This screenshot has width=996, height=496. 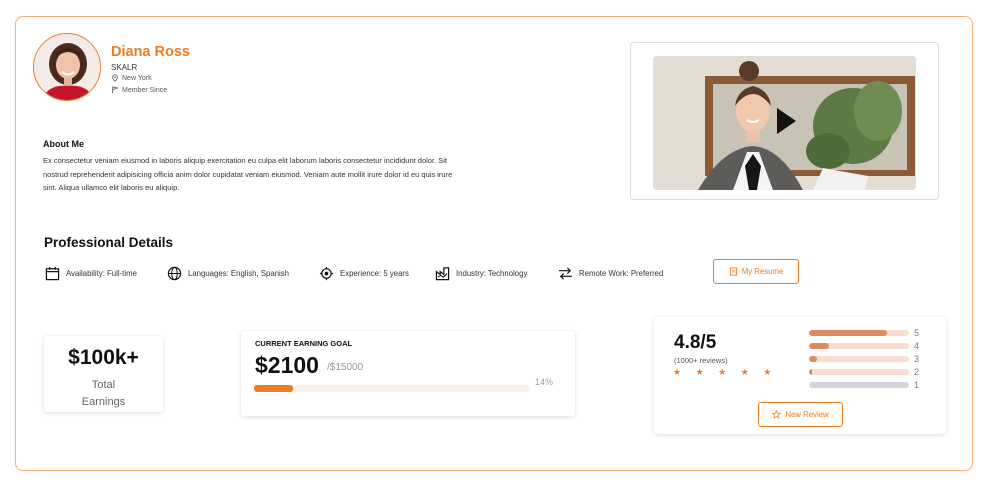 I want to click on rating-bar-label-2: 2, so click(x=916, y=372).